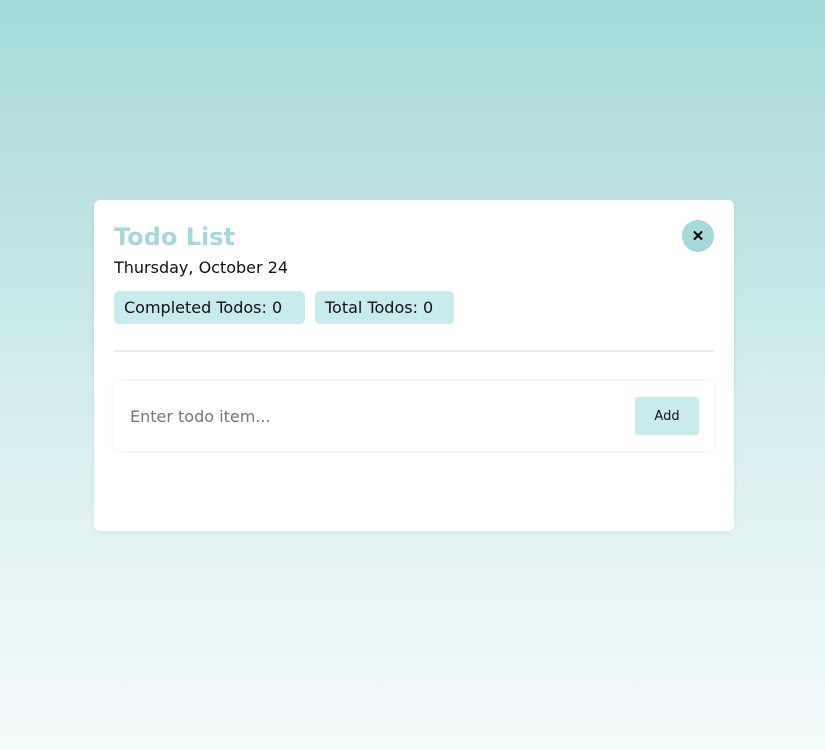 This screenshot has width=825, height=749. What do you see at coordinates (384, 307) in the screenshot?
I see `total-todos-badge: Total Todos: 0` at bounding box center [384, 307].